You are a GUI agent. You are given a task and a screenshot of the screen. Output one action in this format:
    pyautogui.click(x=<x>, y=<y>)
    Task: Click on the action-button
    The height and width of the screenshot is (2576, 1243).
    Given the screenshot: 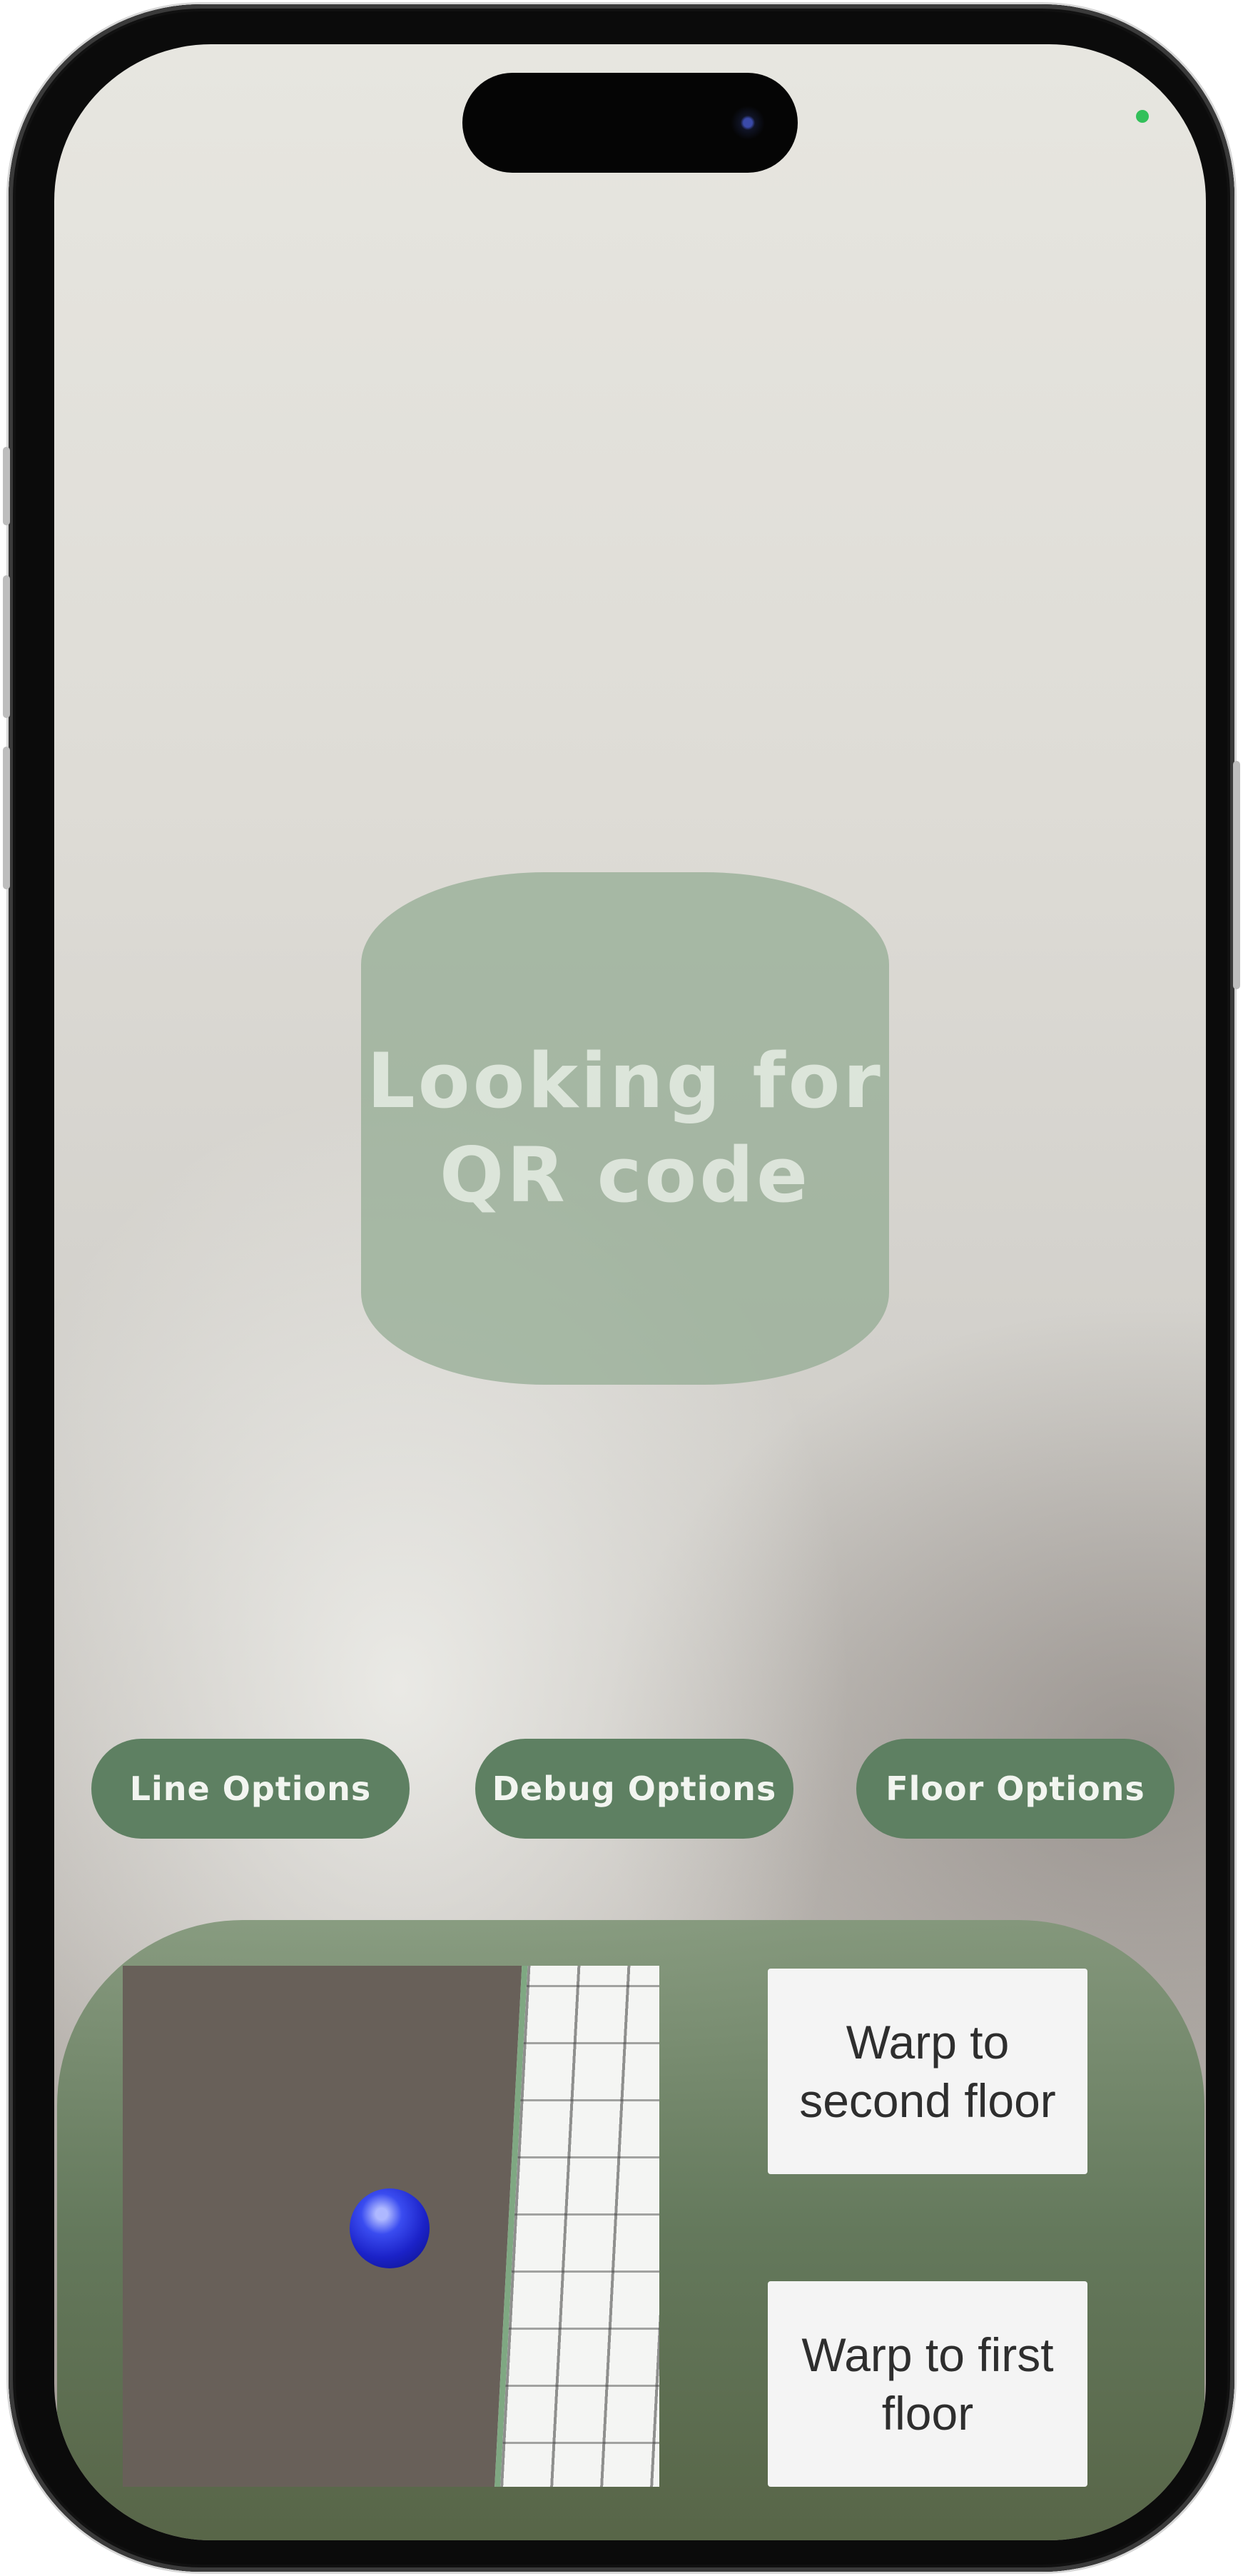 What is the action you would take?
    pyautogui.click(x=6, y=486)
    